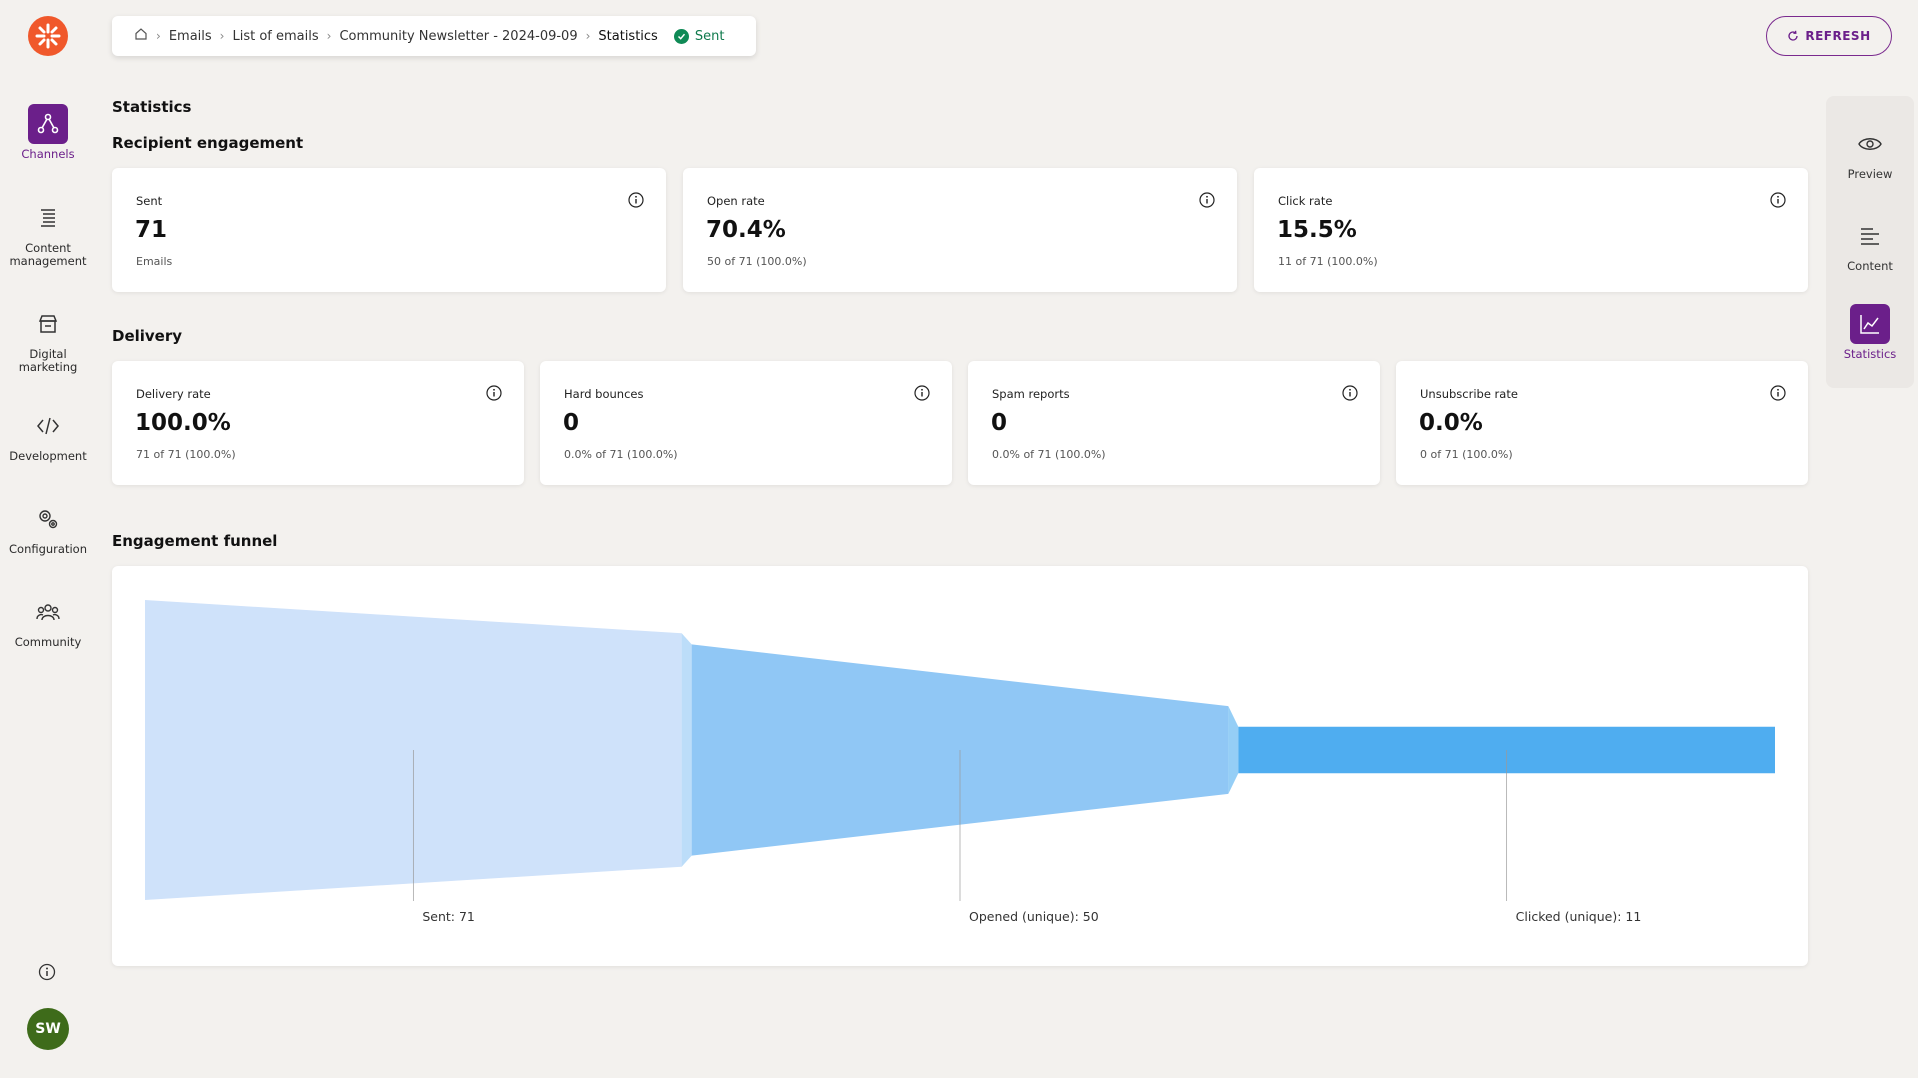 This screenshot has height=1078, width=1918. I want to click on nav-item-development: Development, so click(48, 434).